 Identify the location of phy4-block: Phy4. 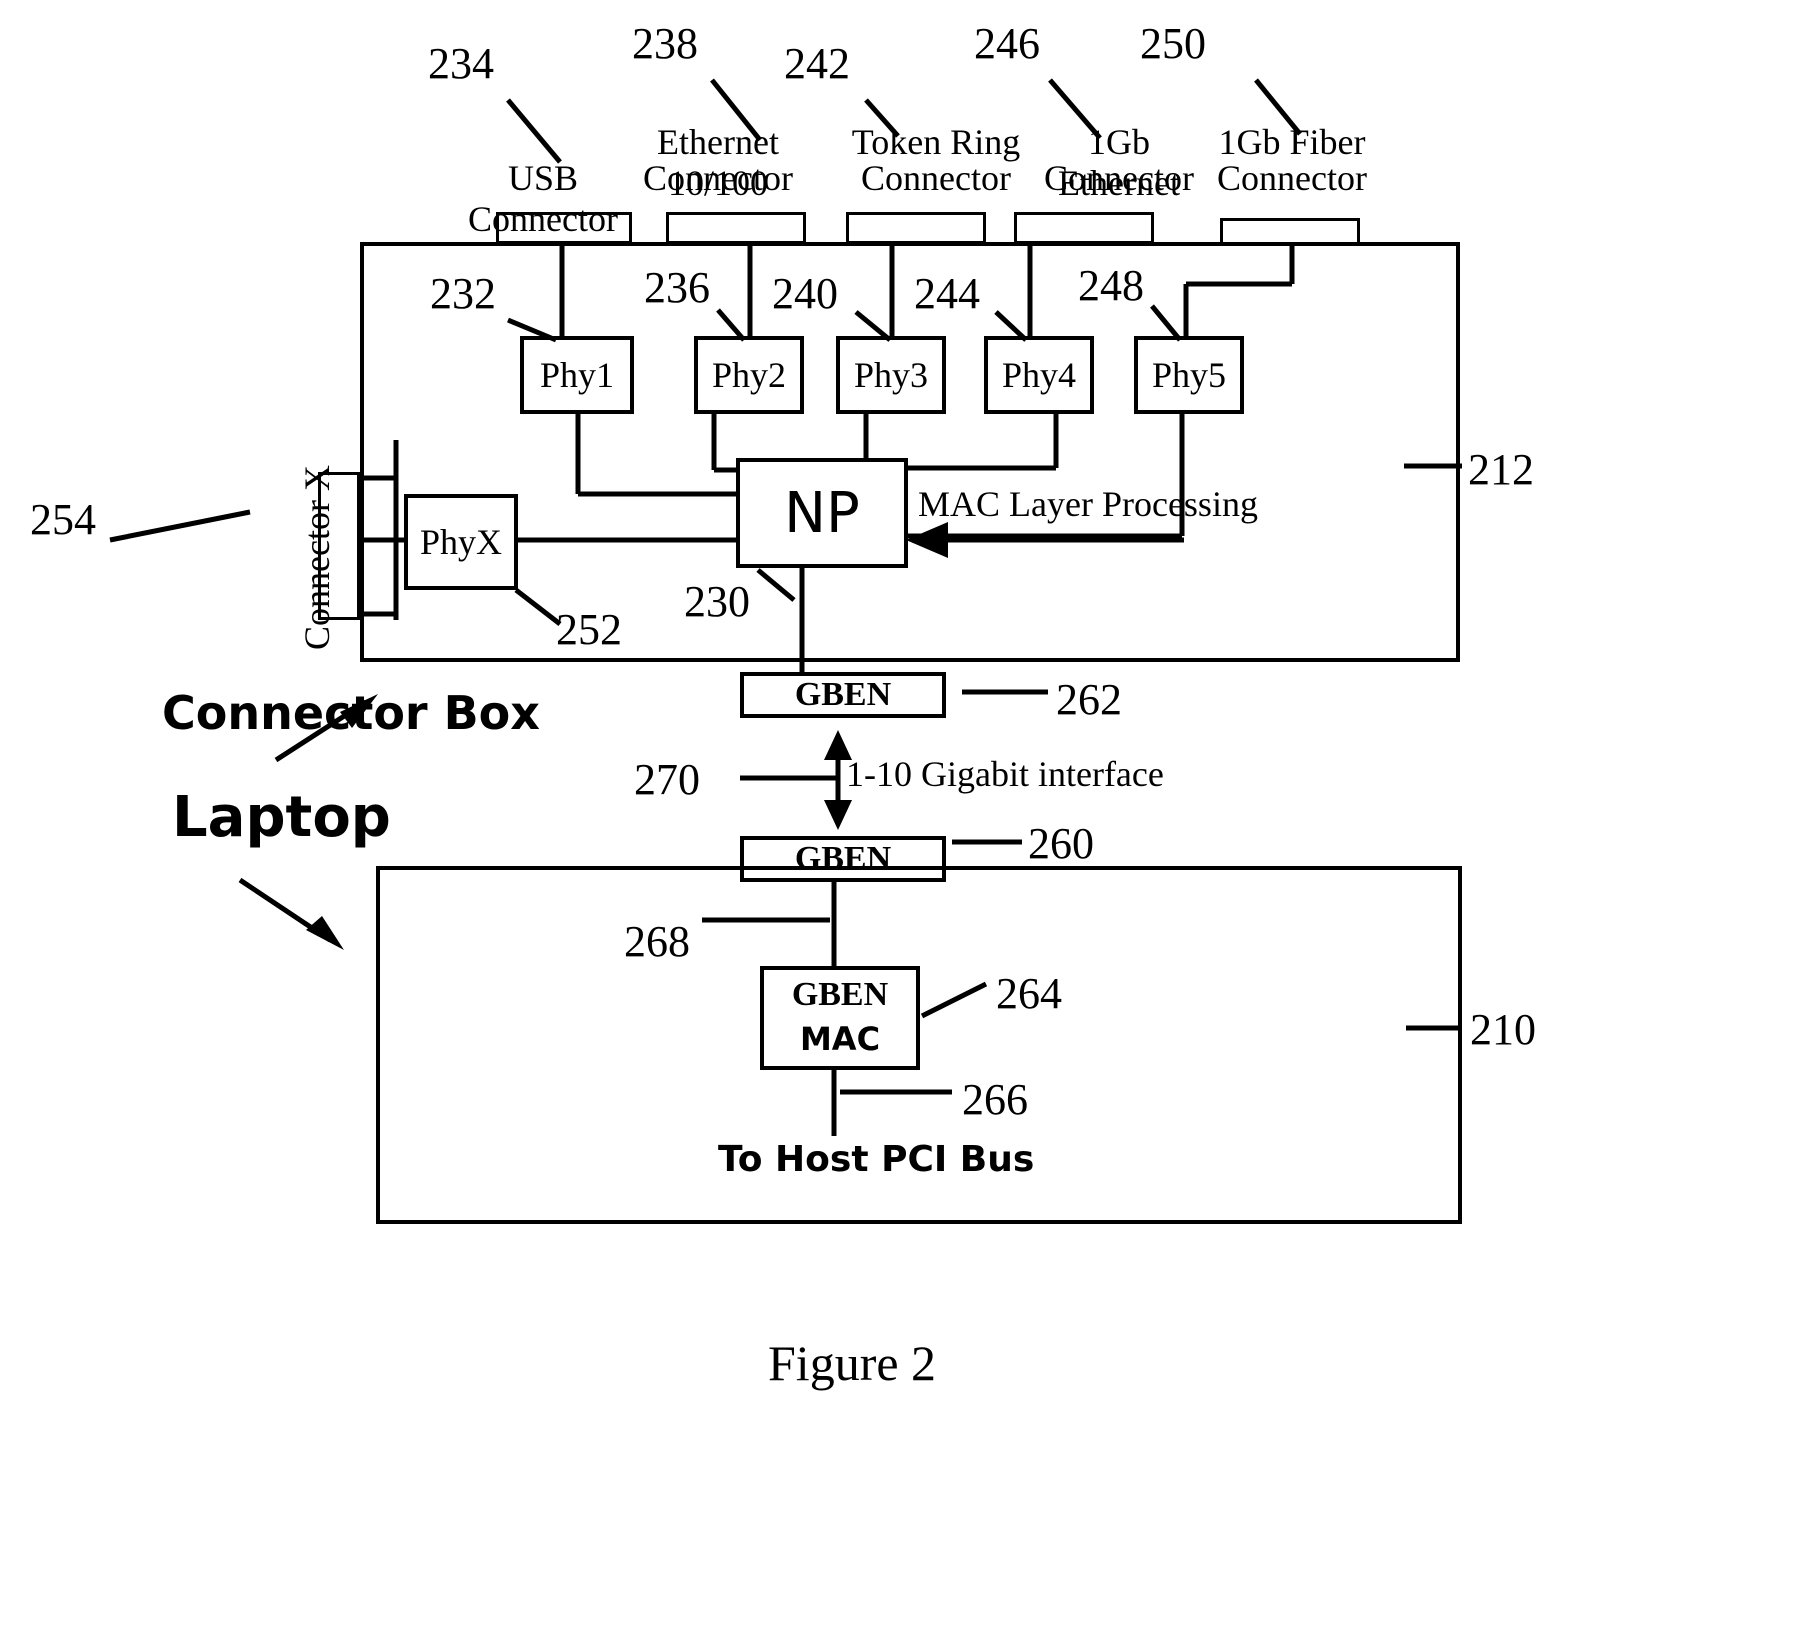
(1039, 375).